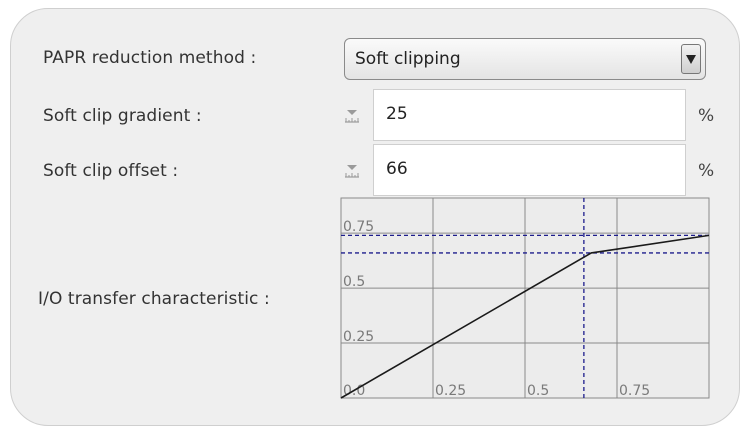 This screenshot has width=744, height=426. Describe the element at coordinates (354, 282) in the screenshot. I see `chart-y-tick-label: 0.5` at that location.